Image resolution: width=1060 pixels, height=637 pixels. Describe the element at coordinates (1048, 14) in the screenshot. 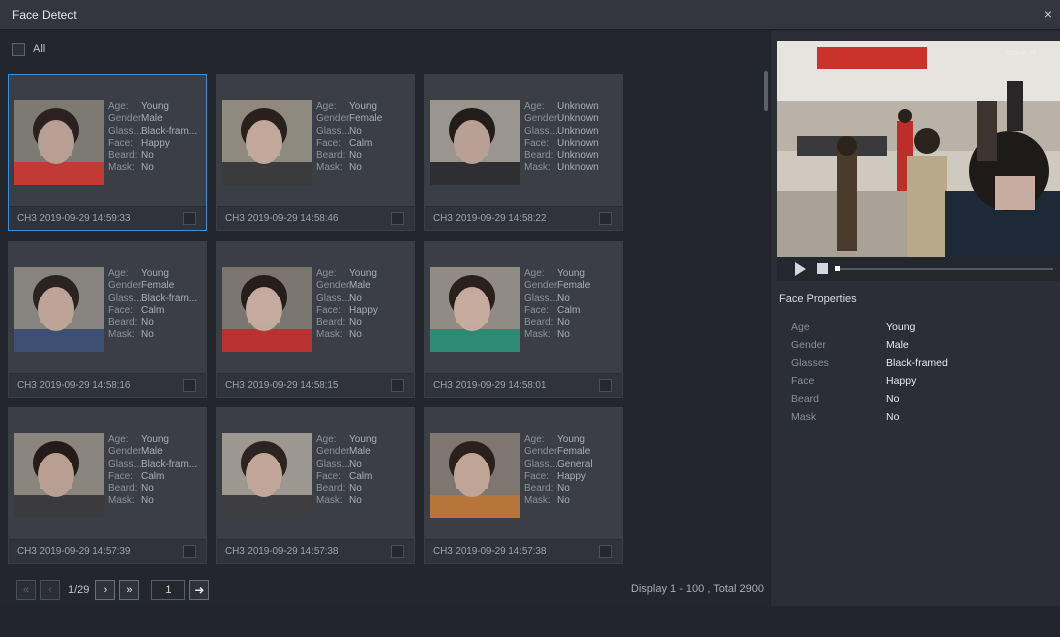

I see `close-icon: ×` at that location.